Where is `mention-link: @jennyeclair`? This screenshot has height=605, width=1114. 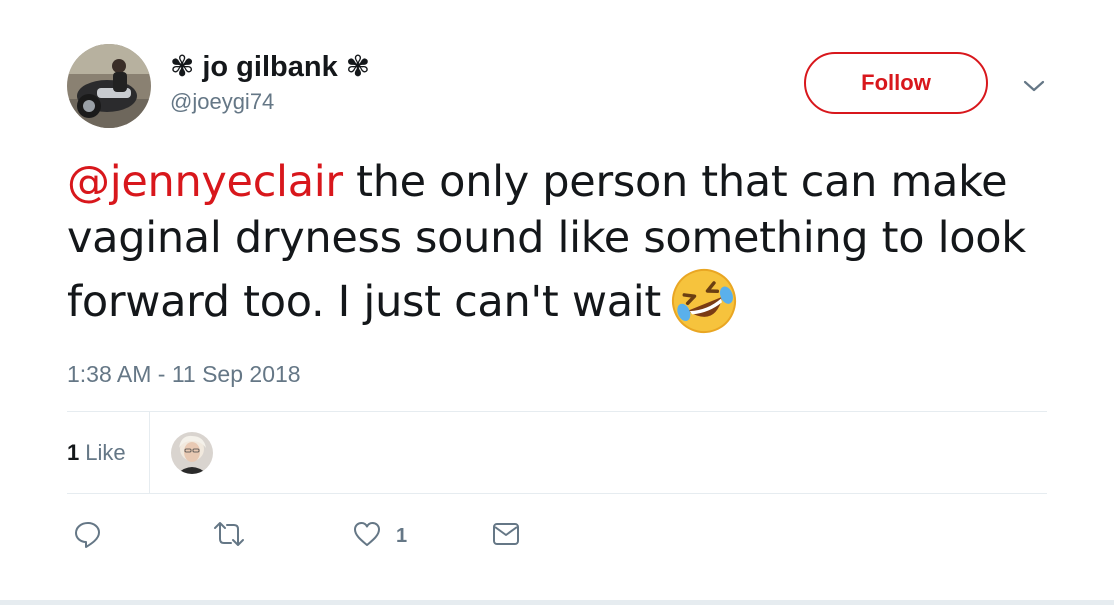 mention-link: @jennyeclair is located at coordinates (205, 182).